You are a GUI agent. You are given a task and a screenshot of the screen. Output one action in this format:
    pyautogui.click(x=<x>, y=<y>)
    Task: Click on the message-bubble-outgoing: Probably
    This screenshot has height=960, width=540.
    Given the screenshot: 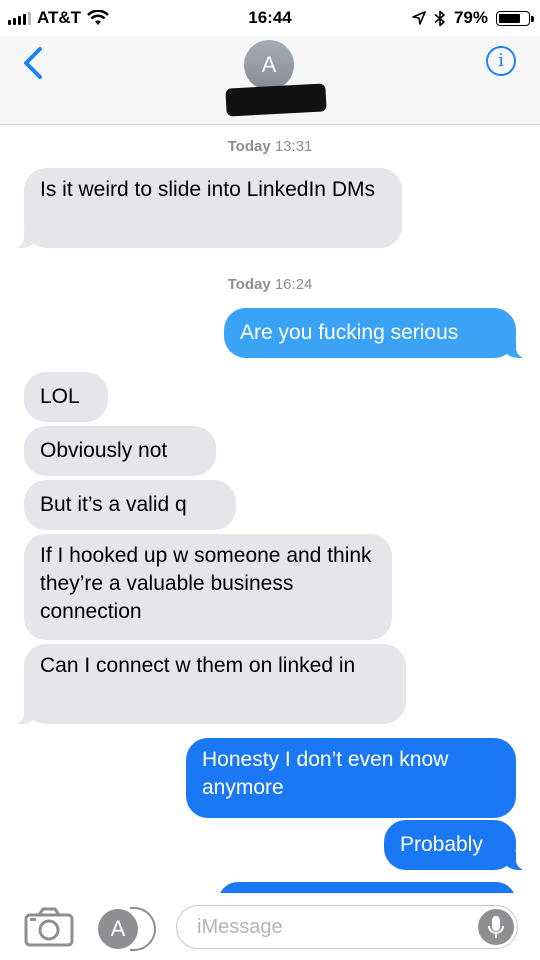 What is the action you would take?
    pyautogui.click(x=455, y=845)
    